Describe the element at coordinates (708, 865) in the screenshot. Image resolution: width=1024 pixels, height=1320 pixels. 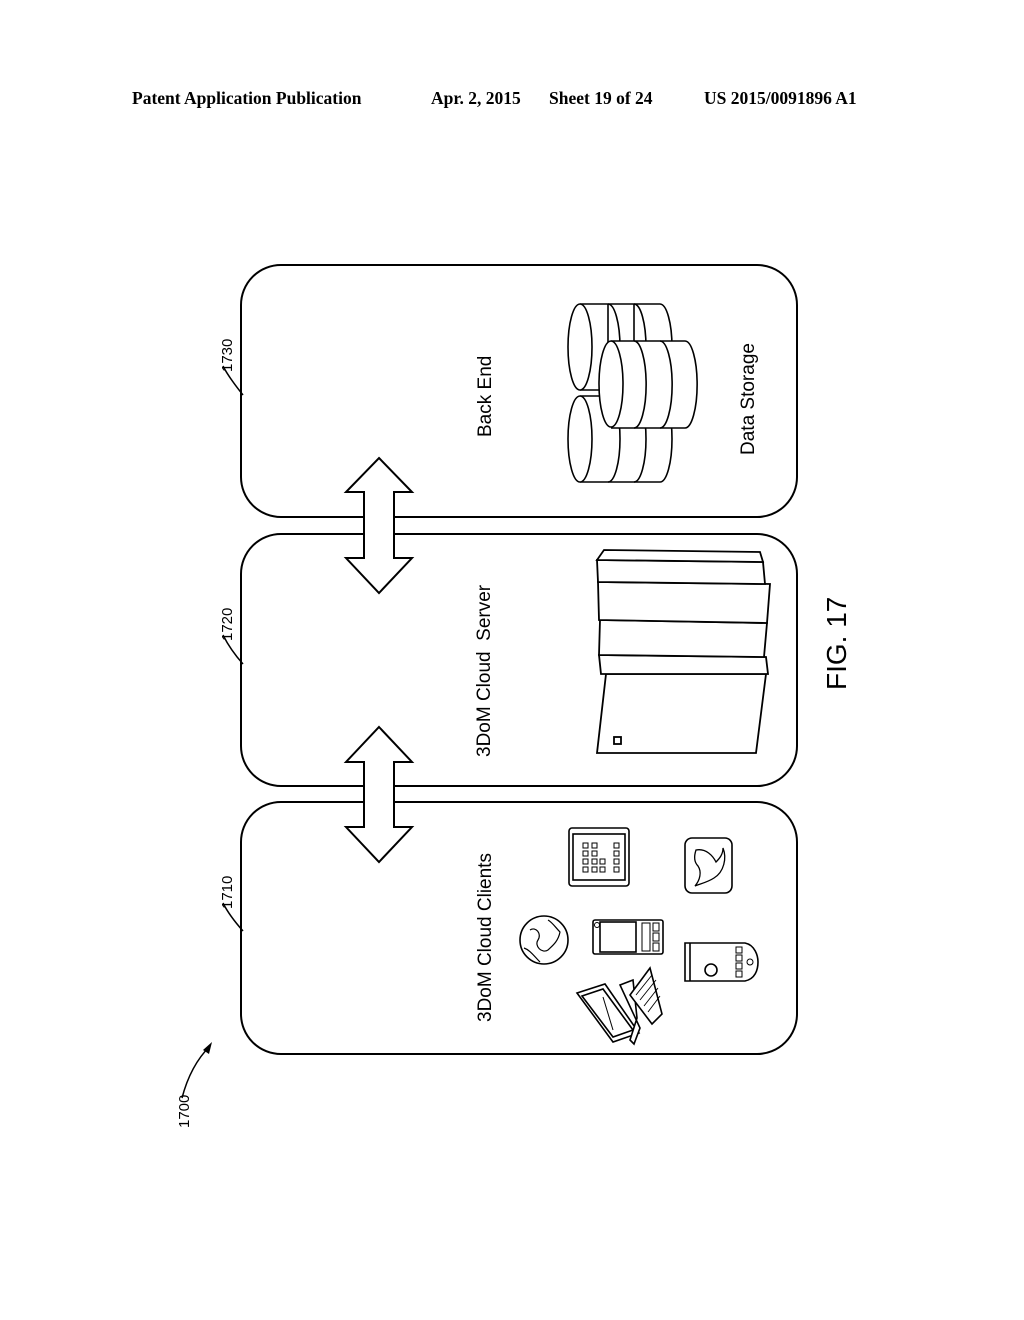
I see `bird-app-icon` at that location.